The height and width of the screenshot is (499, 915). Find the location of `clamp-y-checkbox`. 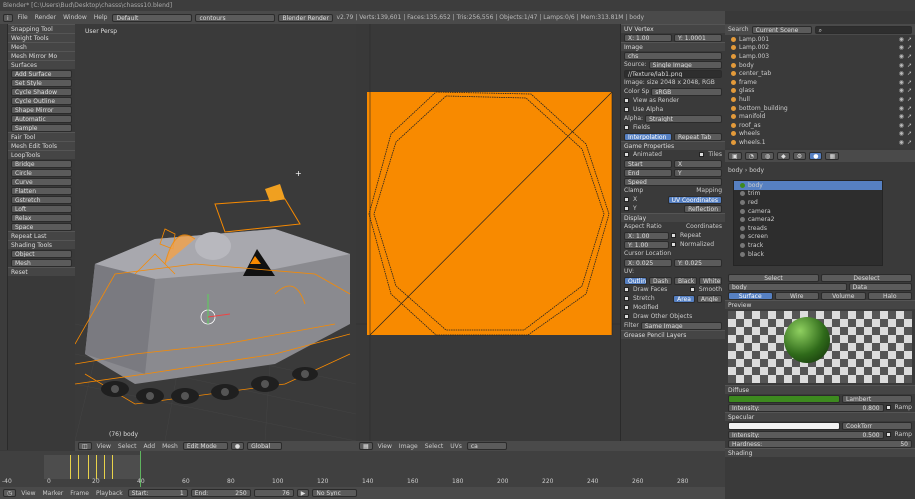

clamp-y-checkbox is located at coordinates (626, 208).